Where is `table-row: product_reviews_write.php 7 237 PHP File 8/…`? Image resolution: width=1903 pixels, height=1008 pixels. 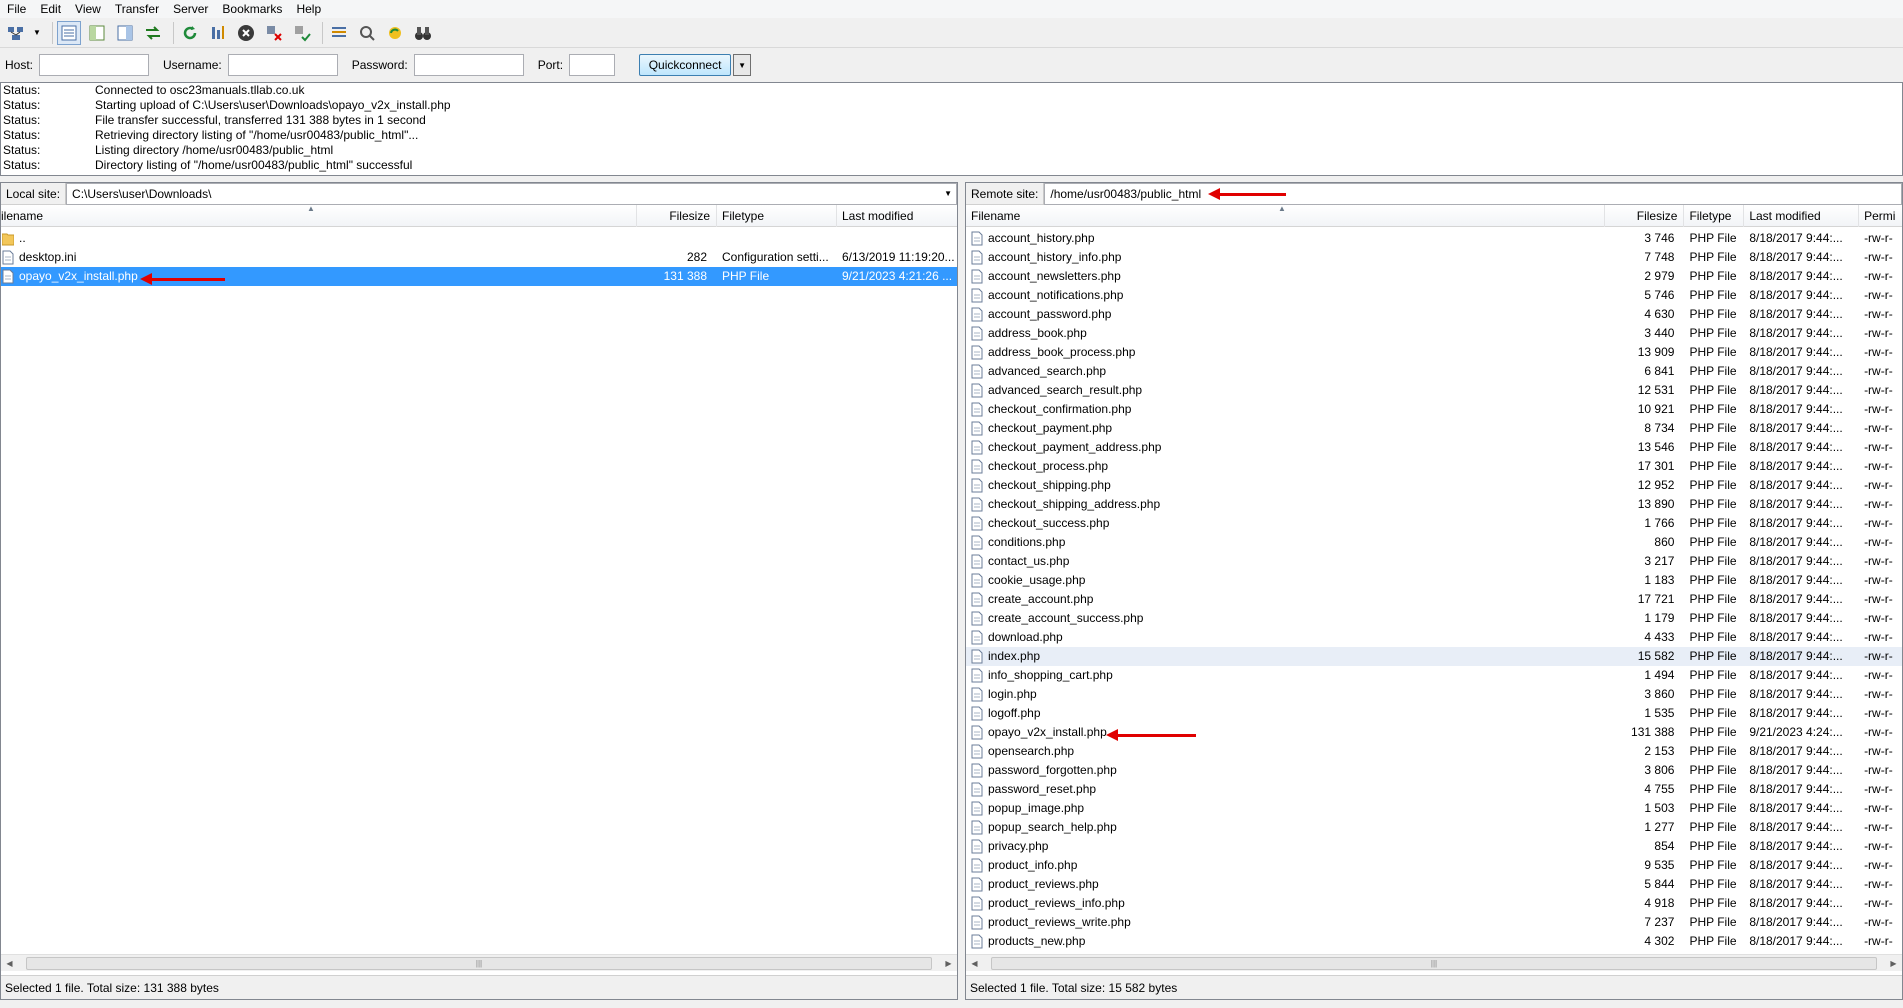 table-row: product_reviews_write.php 7 237 PHP File 8/… is located at coordinates (1434, 922).